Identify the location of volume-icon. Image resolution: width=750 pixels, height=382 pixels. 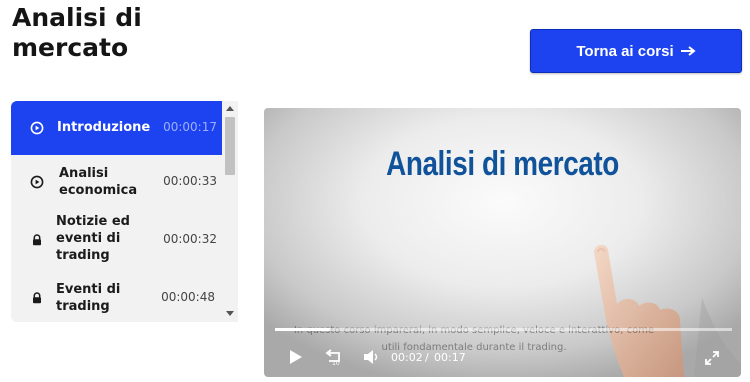
(371, 357).